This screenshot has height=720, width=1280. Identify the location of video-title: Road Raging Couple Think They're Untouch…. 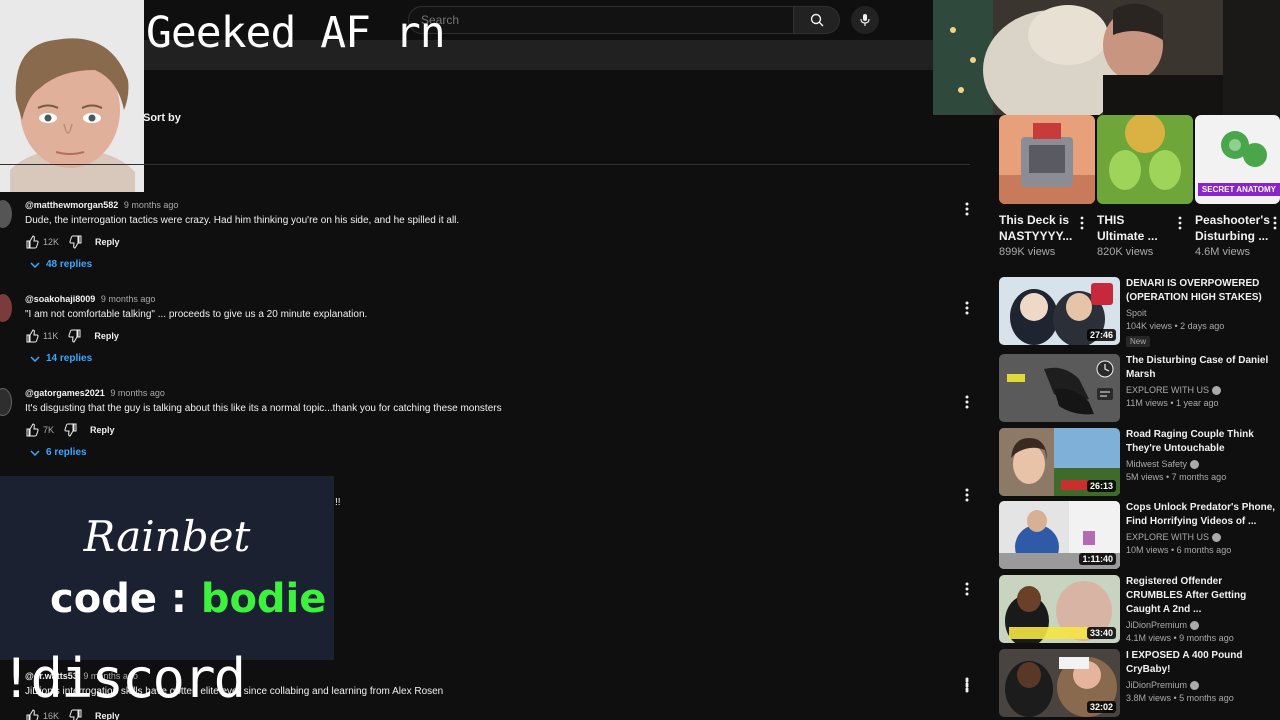
(1202, 442).